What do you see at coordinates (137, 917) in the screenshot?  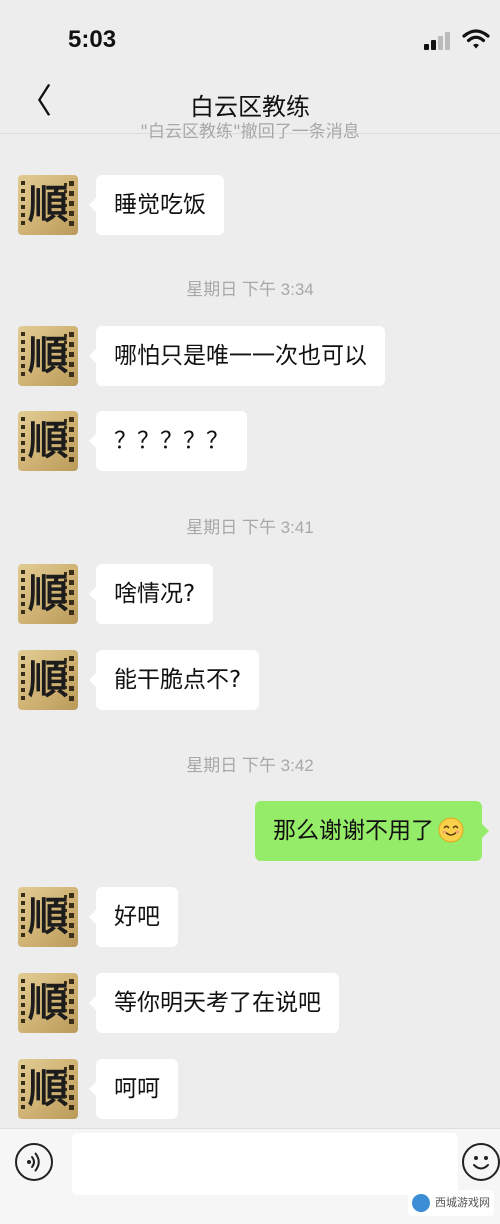 I see `message-text: 好吧` at bounding box center [137, 917].